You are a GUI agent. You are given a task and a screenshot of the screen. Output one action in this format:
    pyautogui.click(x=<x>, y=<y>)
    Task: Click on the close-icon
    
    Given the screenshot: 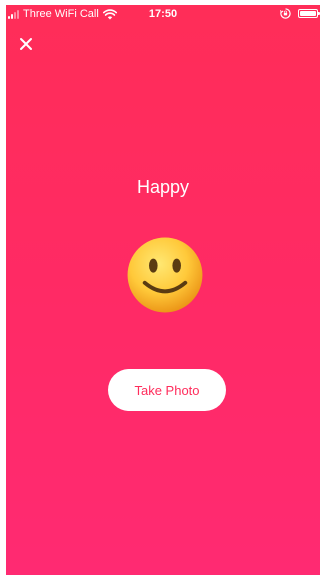 What is the action you would take?
    pyautogui.click(x=26, y=44)
    